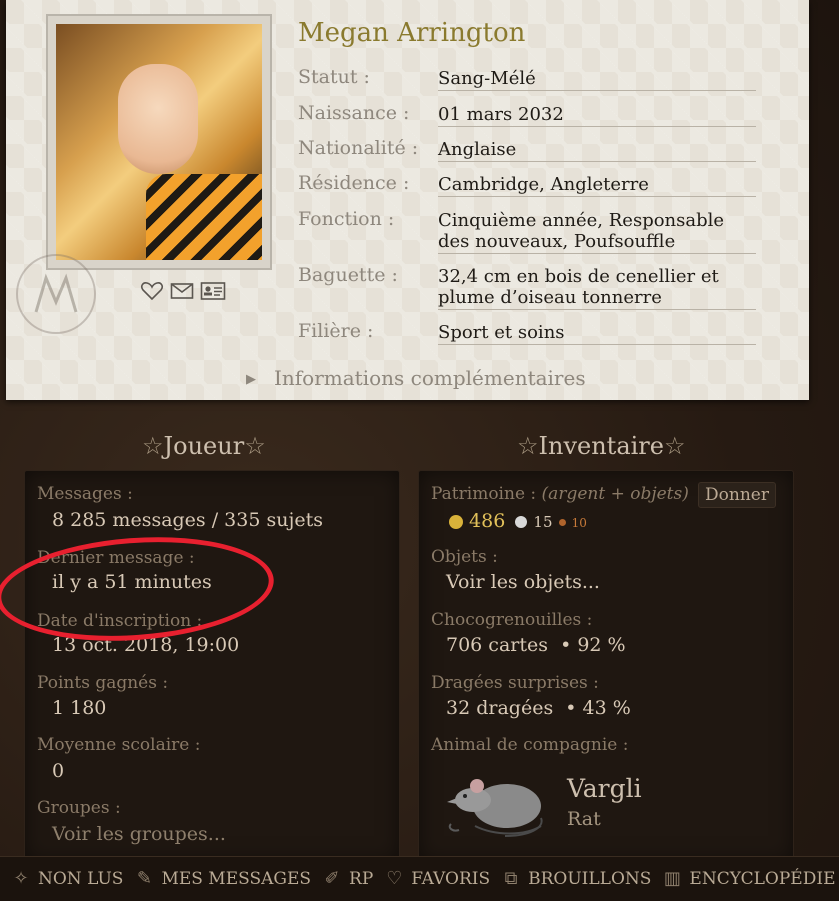 Image resolution: width=839 pixels, height=901 pixels. I want to click on groupes-label: Groupes :, so click(79, 808).